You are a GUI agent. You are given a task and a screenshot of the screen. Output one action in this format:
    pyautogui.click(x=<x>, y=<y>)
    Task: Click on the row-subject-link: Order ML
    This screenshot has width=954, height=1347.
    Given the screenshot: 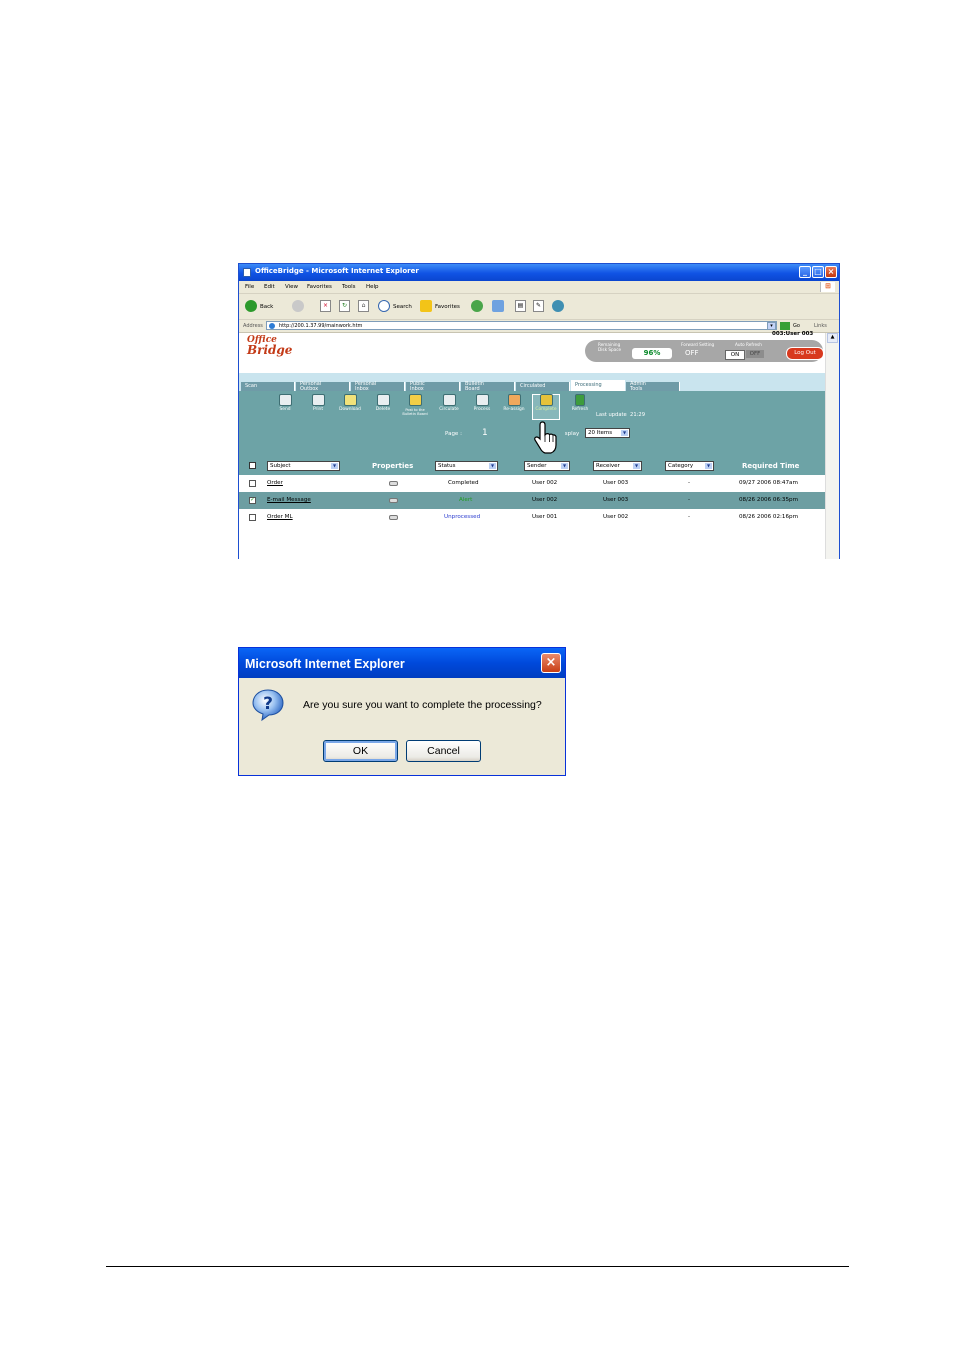 What is the action you would take?
    pyautogui.click(x=280, y=517)
    